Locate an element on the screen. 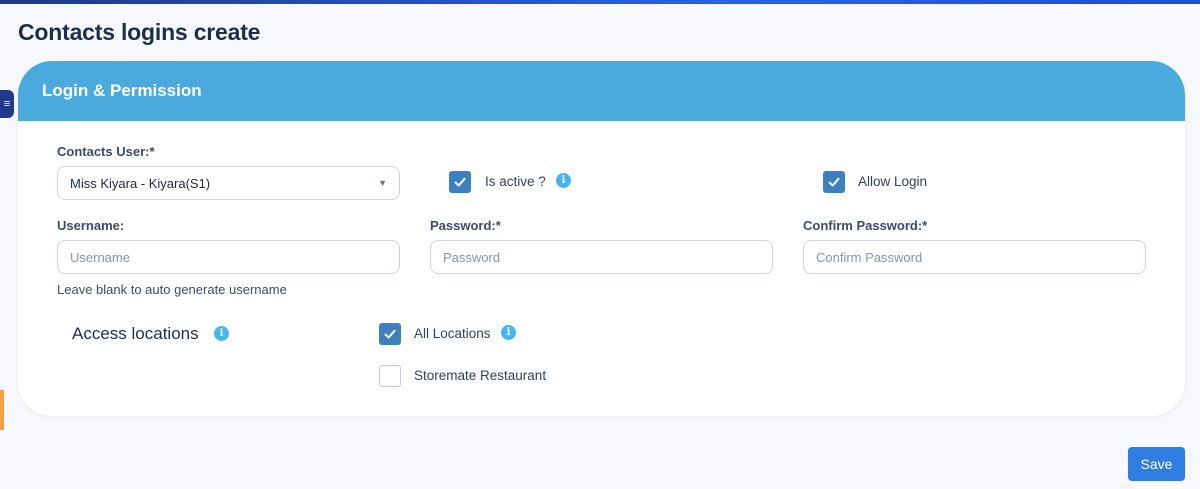 The width and height of the screenshot is (1200, 489). all-locations-label: All Locations is located at coordinates (452, 333).